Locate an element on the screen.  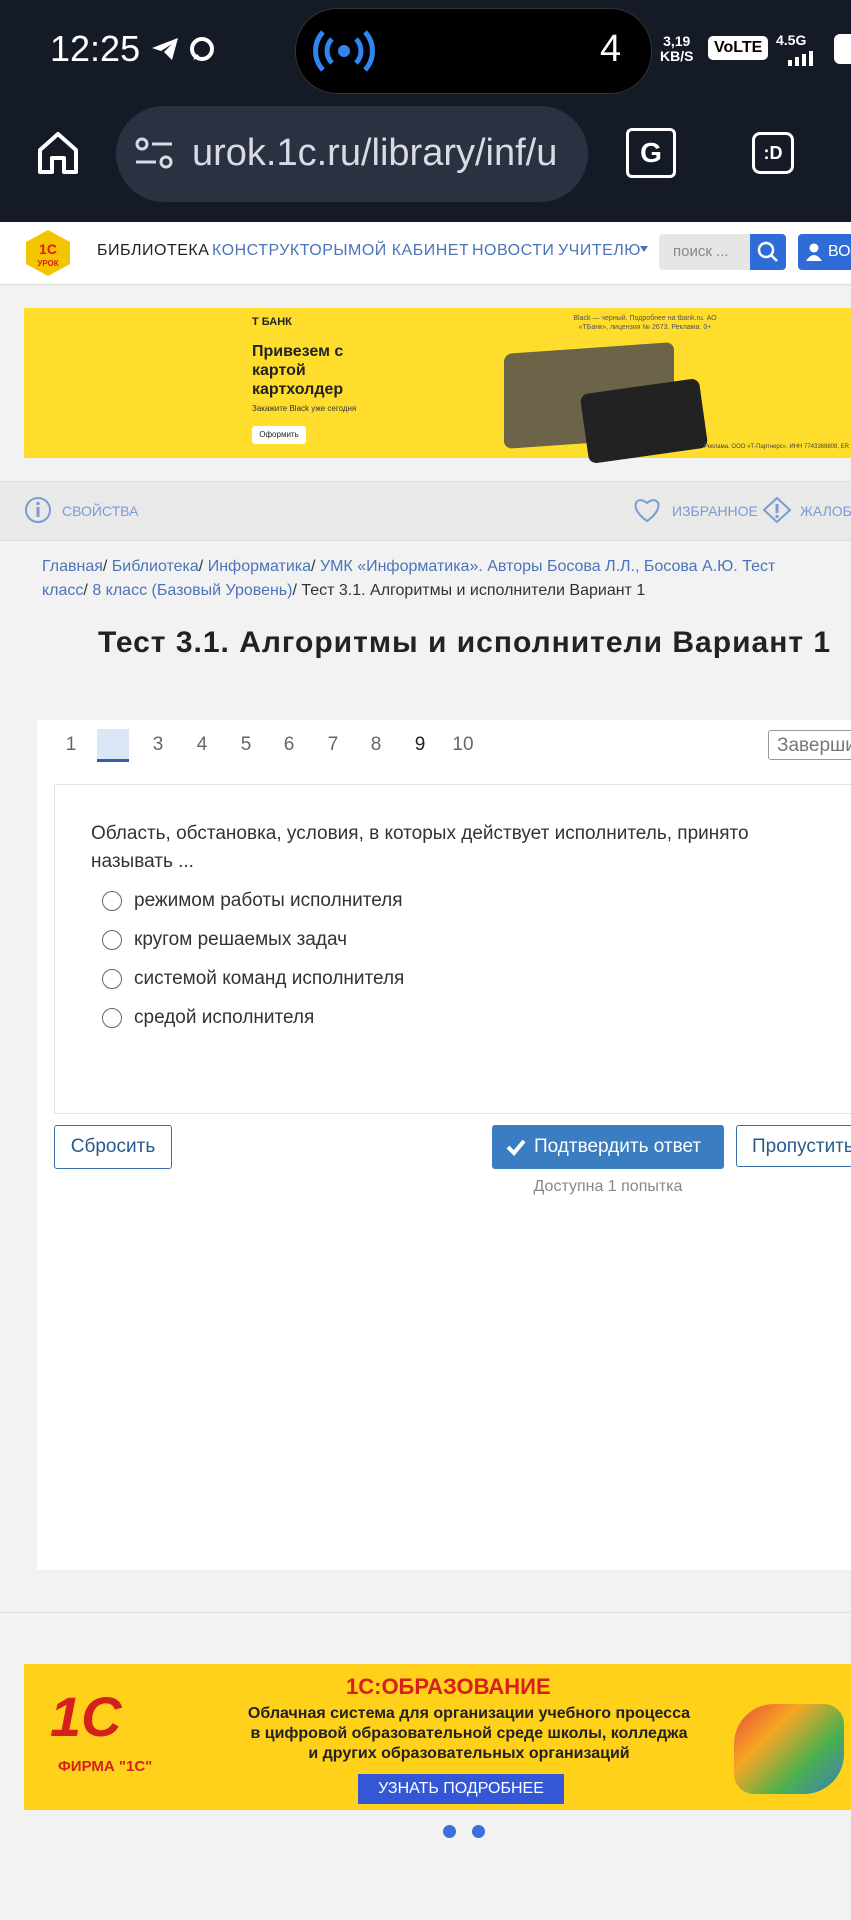
home-icon is located at coordinates (58, 153).